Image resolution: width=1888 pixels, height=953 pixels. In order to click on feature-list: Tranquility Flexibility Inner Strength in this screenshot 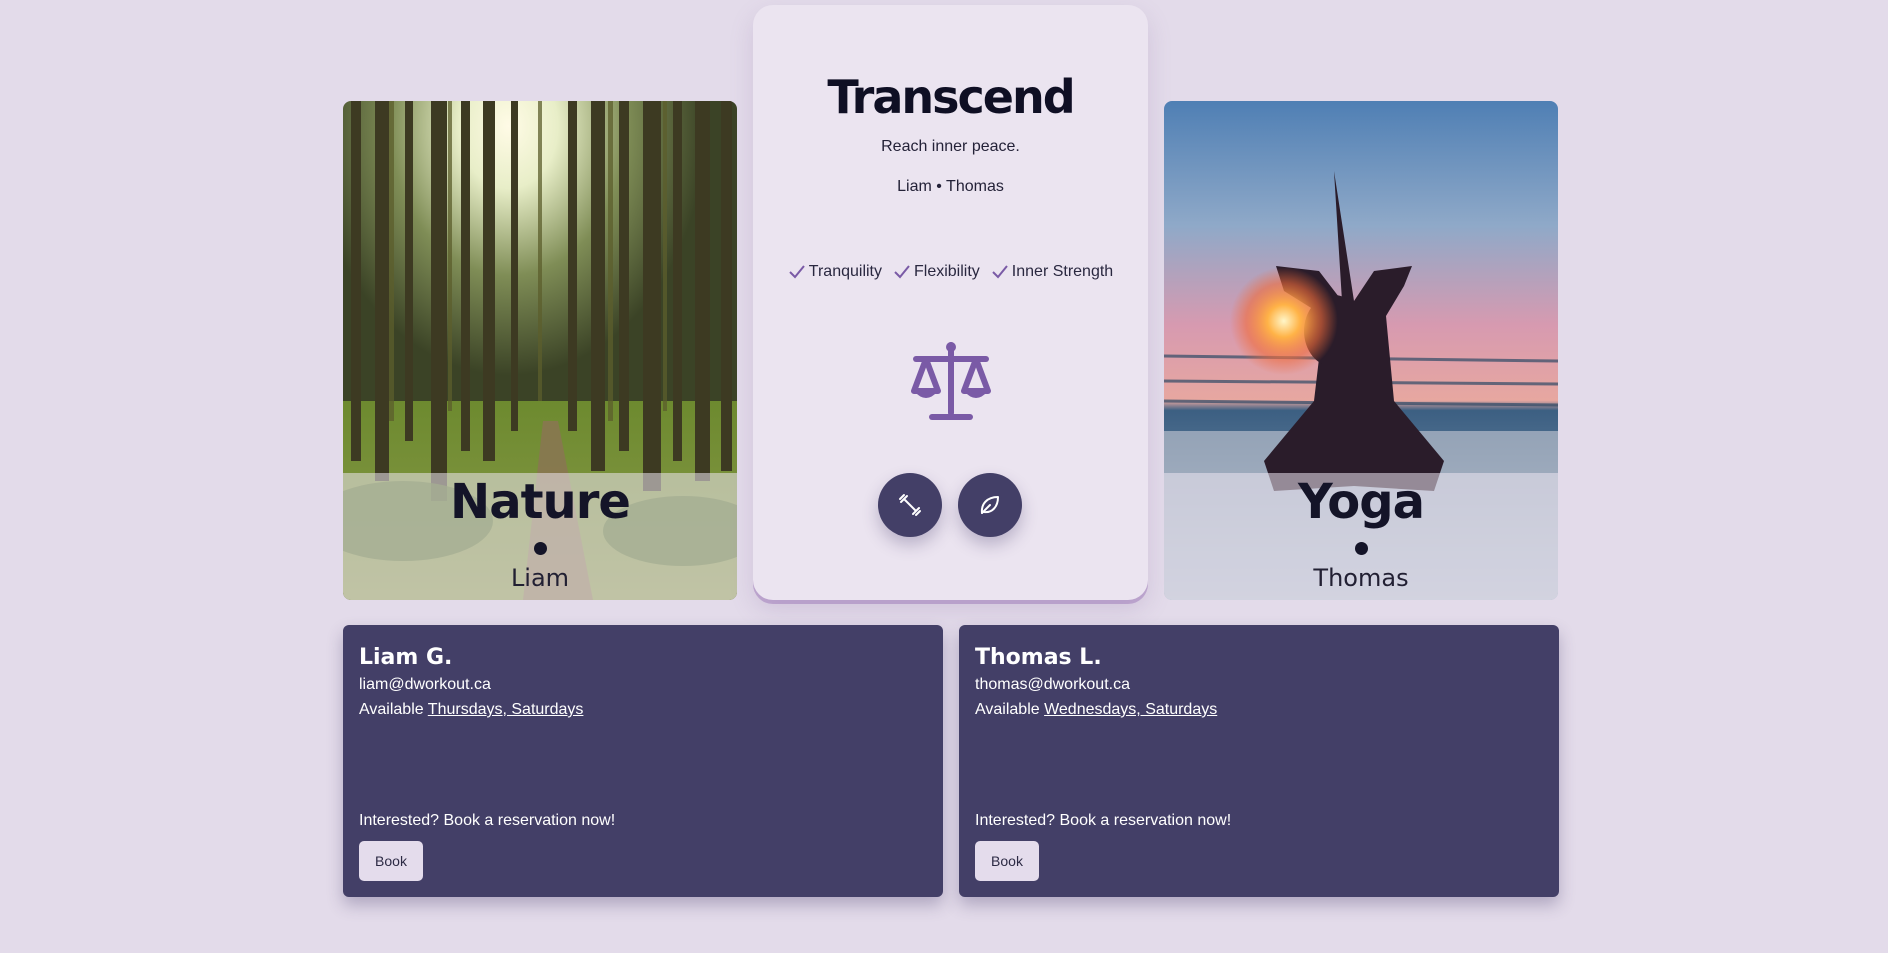, I will do `click(950, 272)`.